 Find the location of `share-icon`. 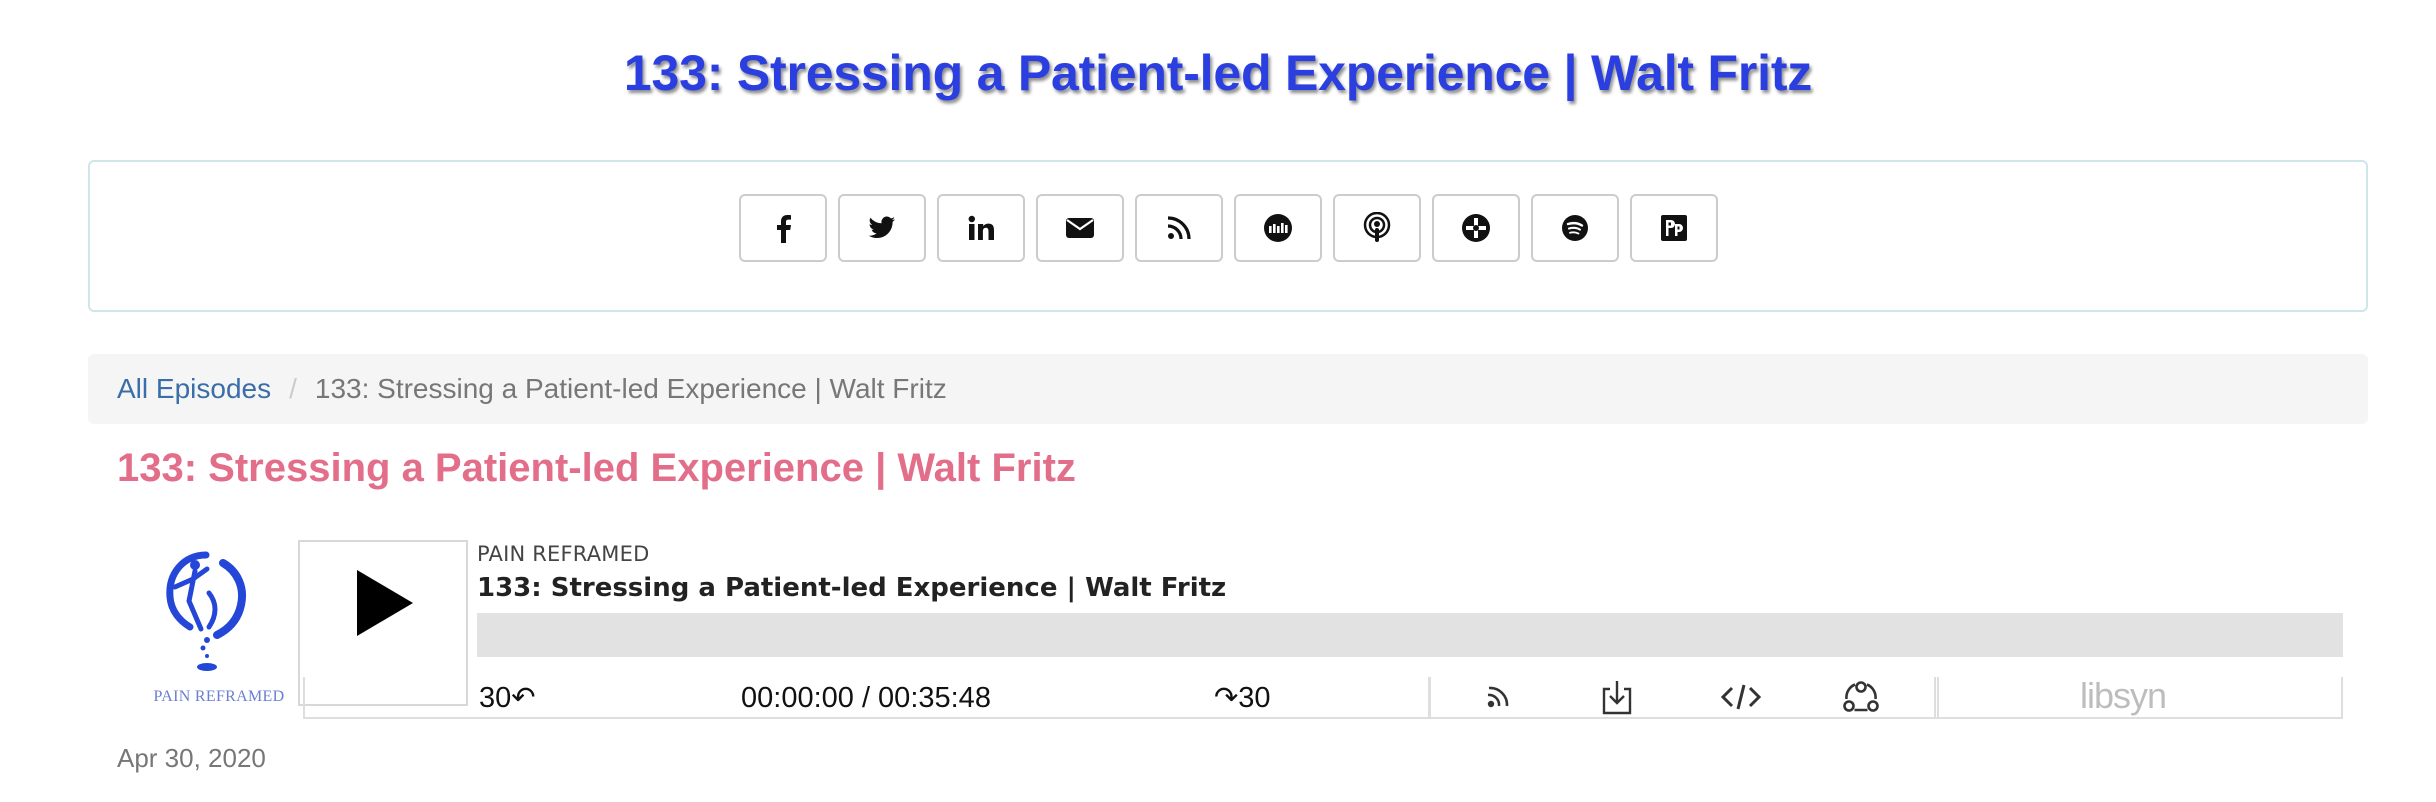

share-icon is located at coordinates (1861, 699).